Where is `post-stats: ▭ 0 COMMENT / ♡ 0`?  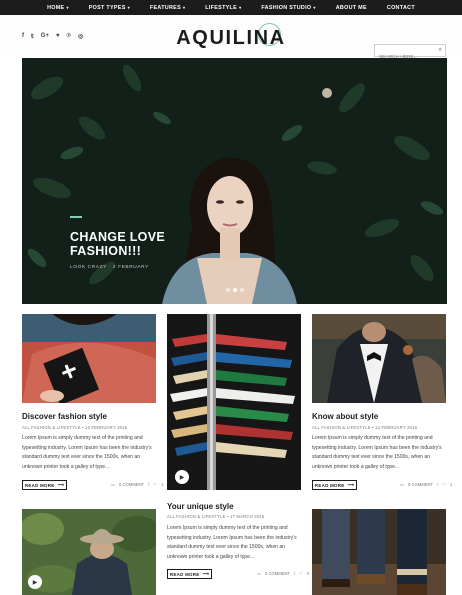 post-stats: ▭ 0 COMMENT / ♡ 0 is located at coordinates (283, 573).